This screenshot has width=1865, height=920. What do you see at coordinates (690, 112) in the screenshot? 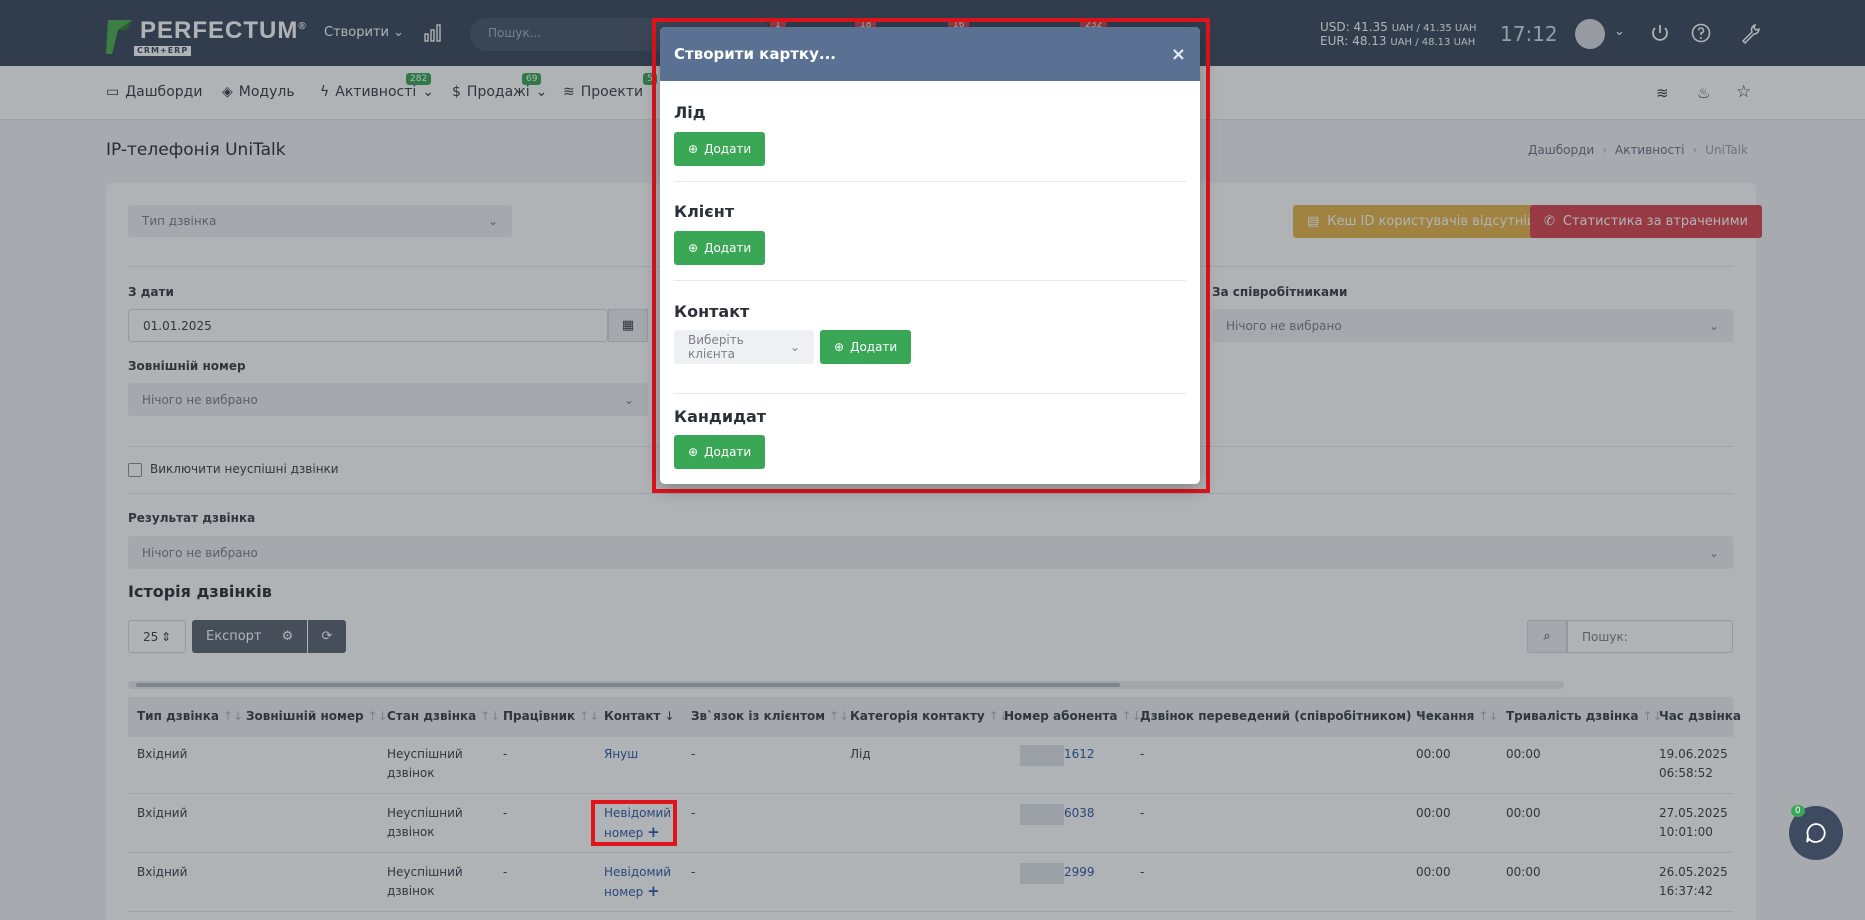
I see `section-title-lead: Лід` at bounding box center [690, 112].